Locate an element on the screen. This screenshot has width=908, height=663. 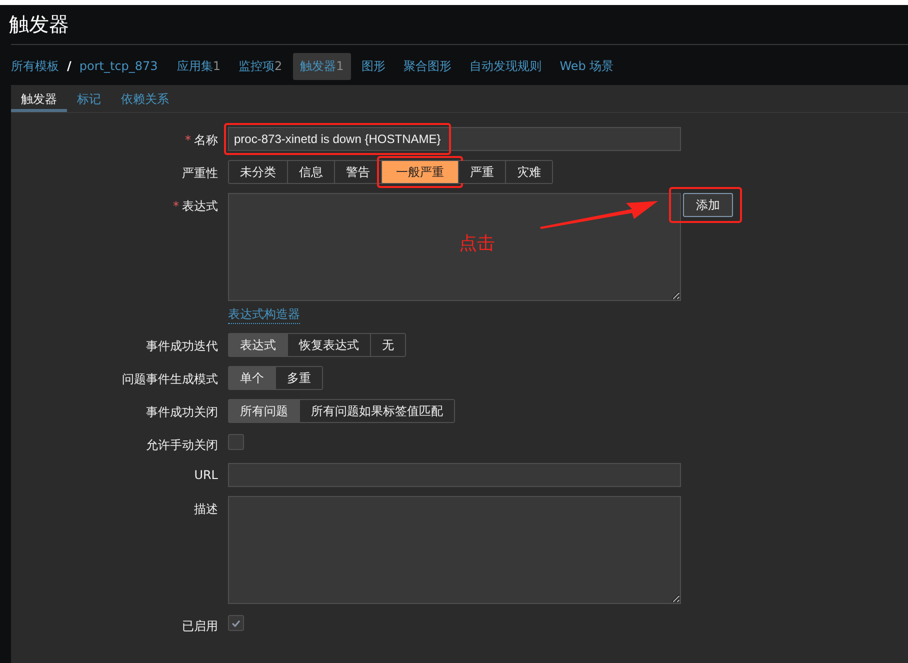
breadcrumb-link: 所有模板 is located at coordinates (35, 66).